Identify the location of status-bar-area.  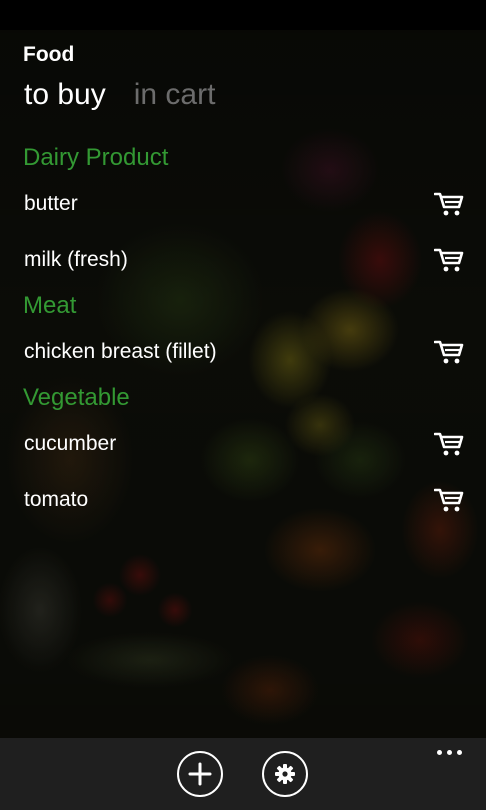
(243, 15).